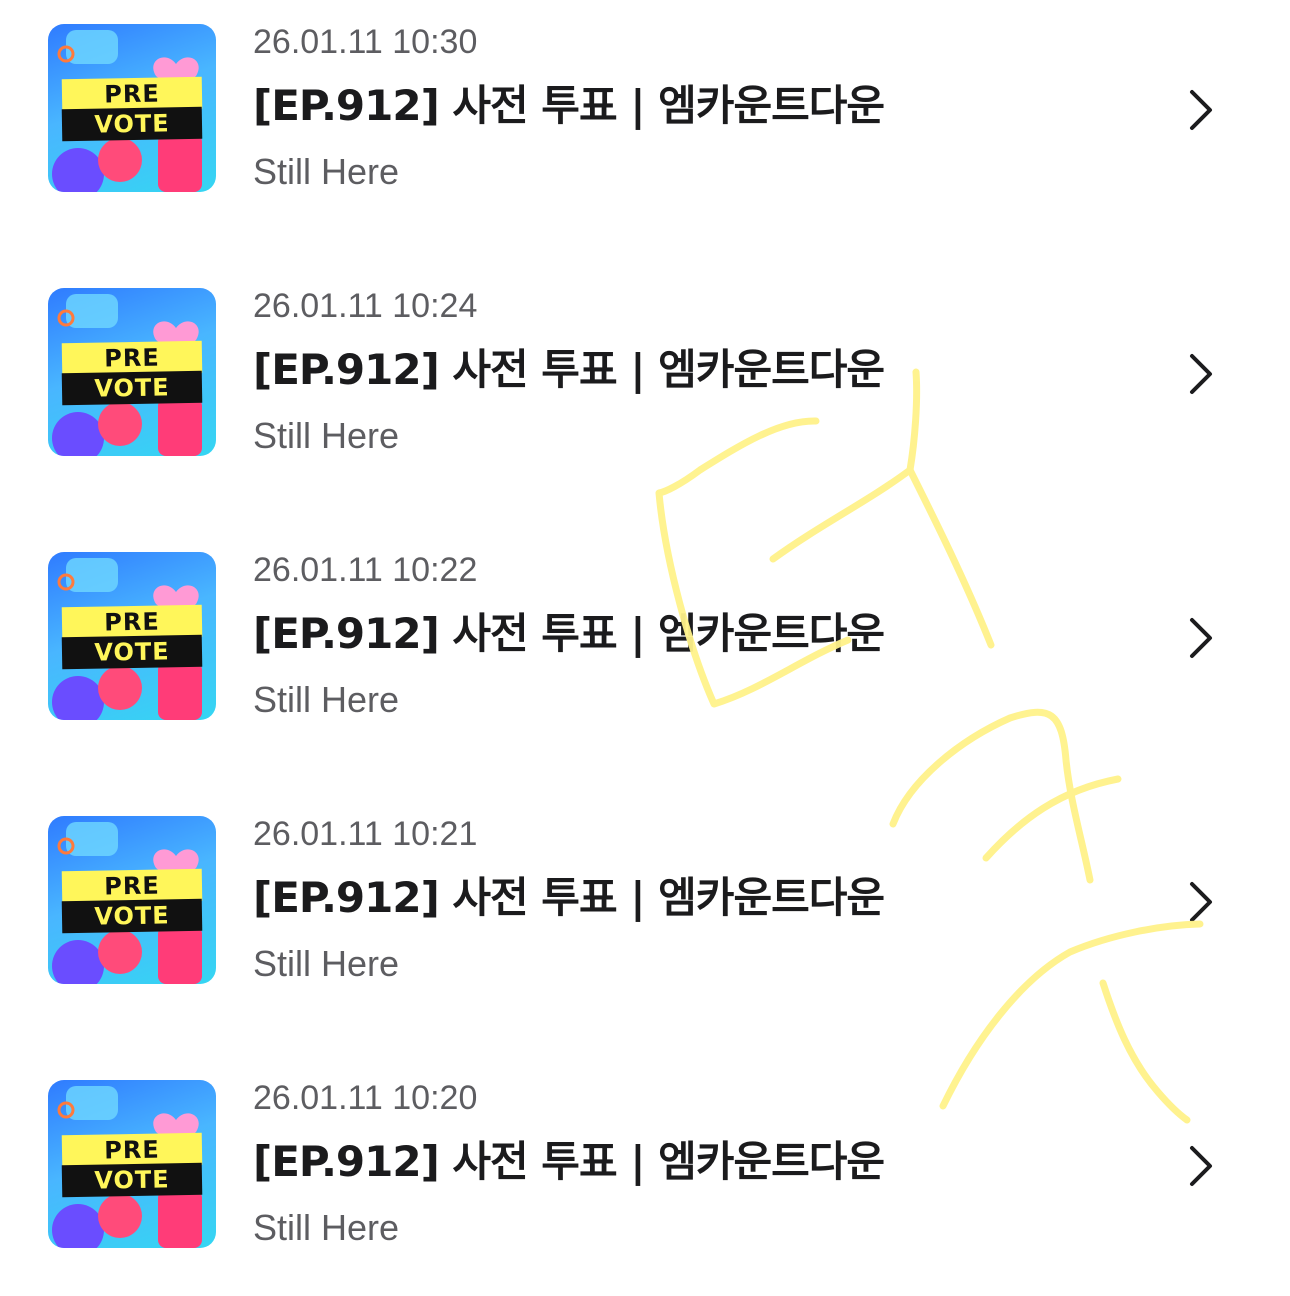 This screenshot has height=1296, width=1290. I want to click on item-date: 26.01.11 10:20, so click(365, 1098).